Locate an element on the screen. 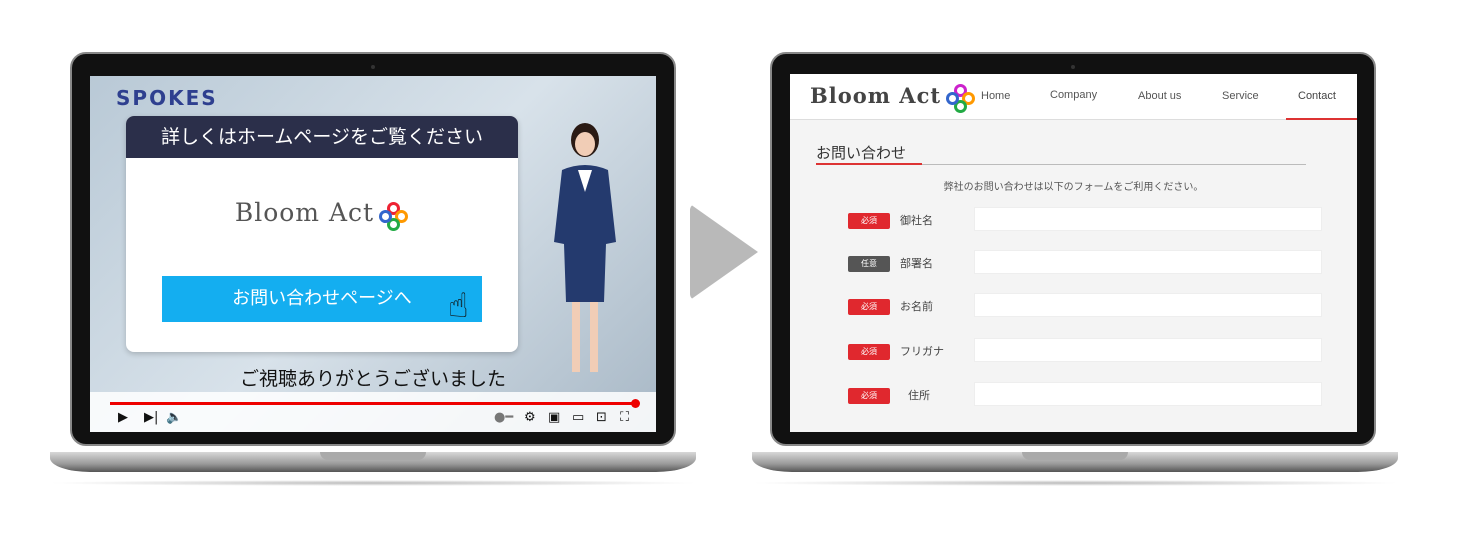  name-input is located at coordinates (1148, 305).